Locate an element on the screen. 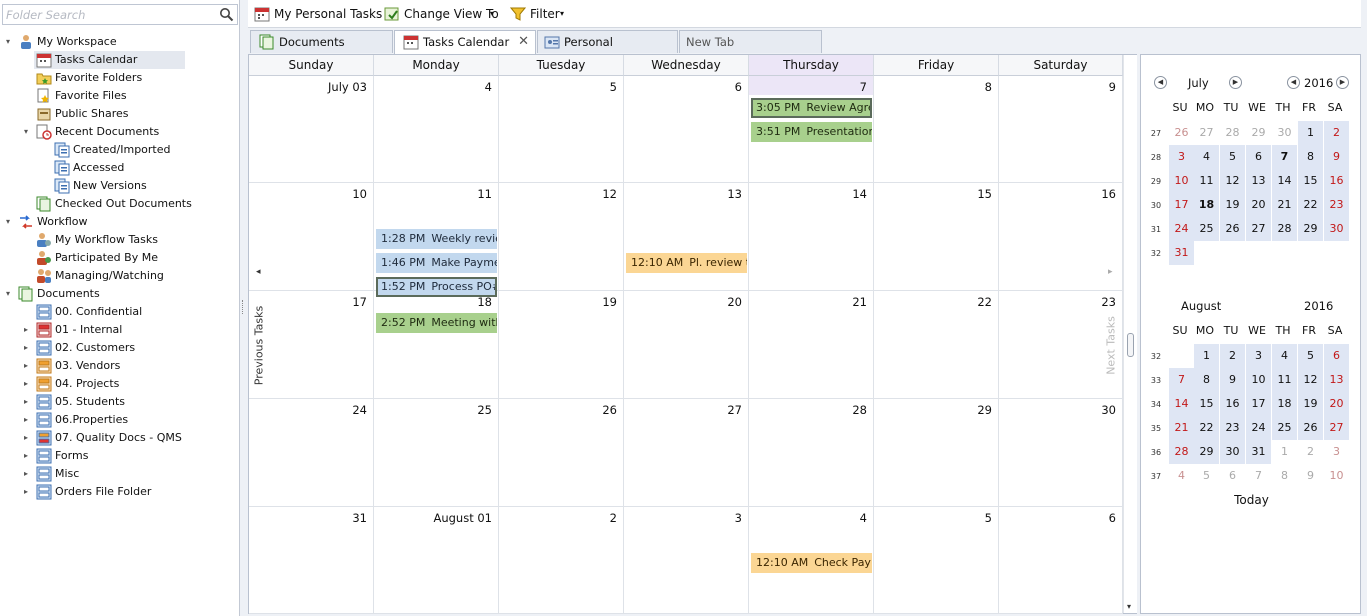  calendar-event: 3:05 PM Review Agree is located at coordinates (811, 108).